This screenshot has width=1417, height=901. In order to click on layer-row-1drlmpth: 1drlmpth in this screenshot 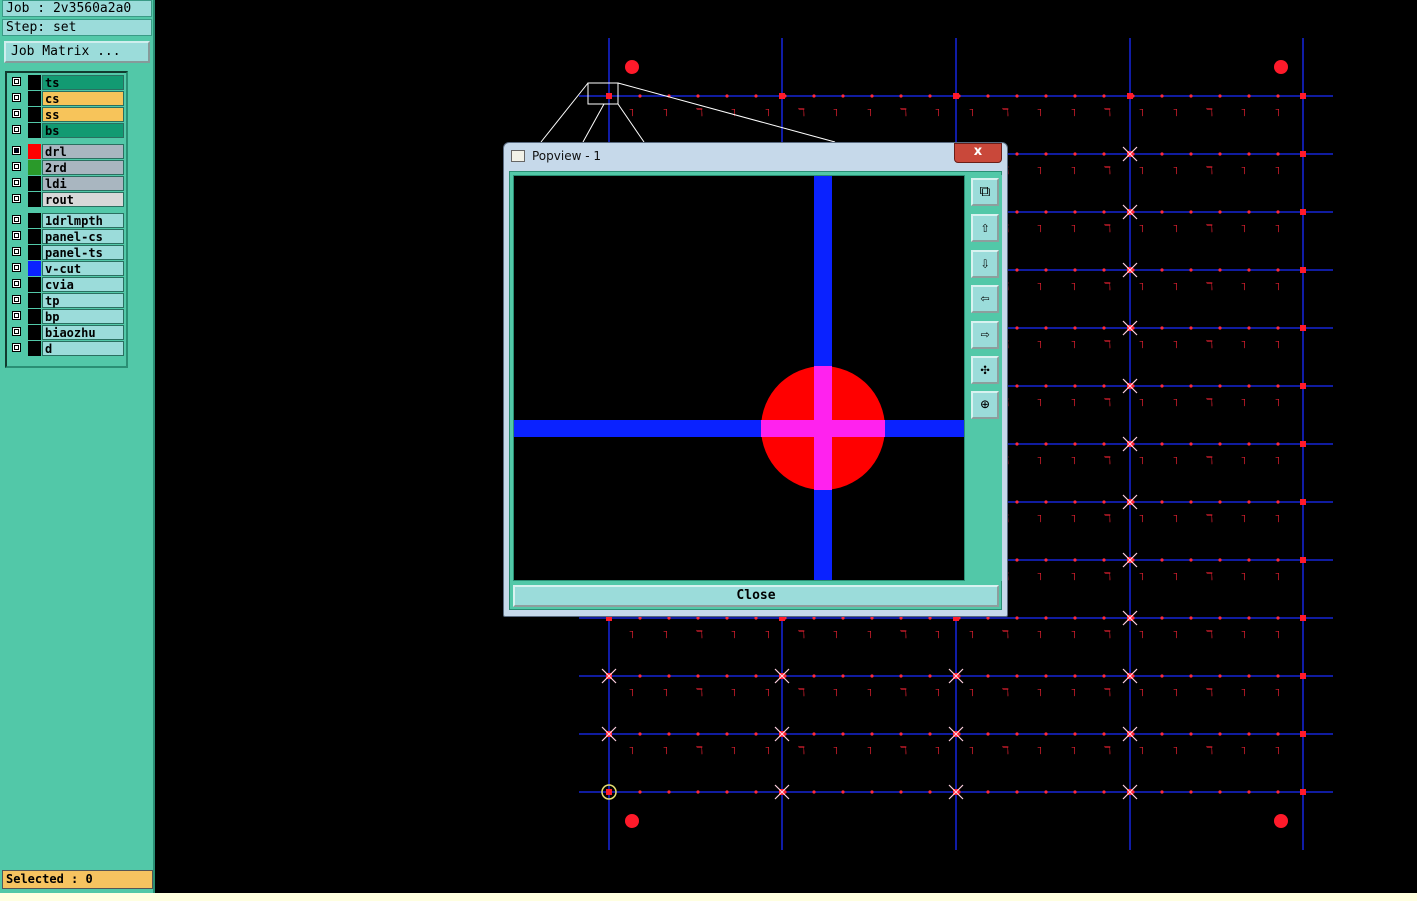, I will do `click(67, 220)`.